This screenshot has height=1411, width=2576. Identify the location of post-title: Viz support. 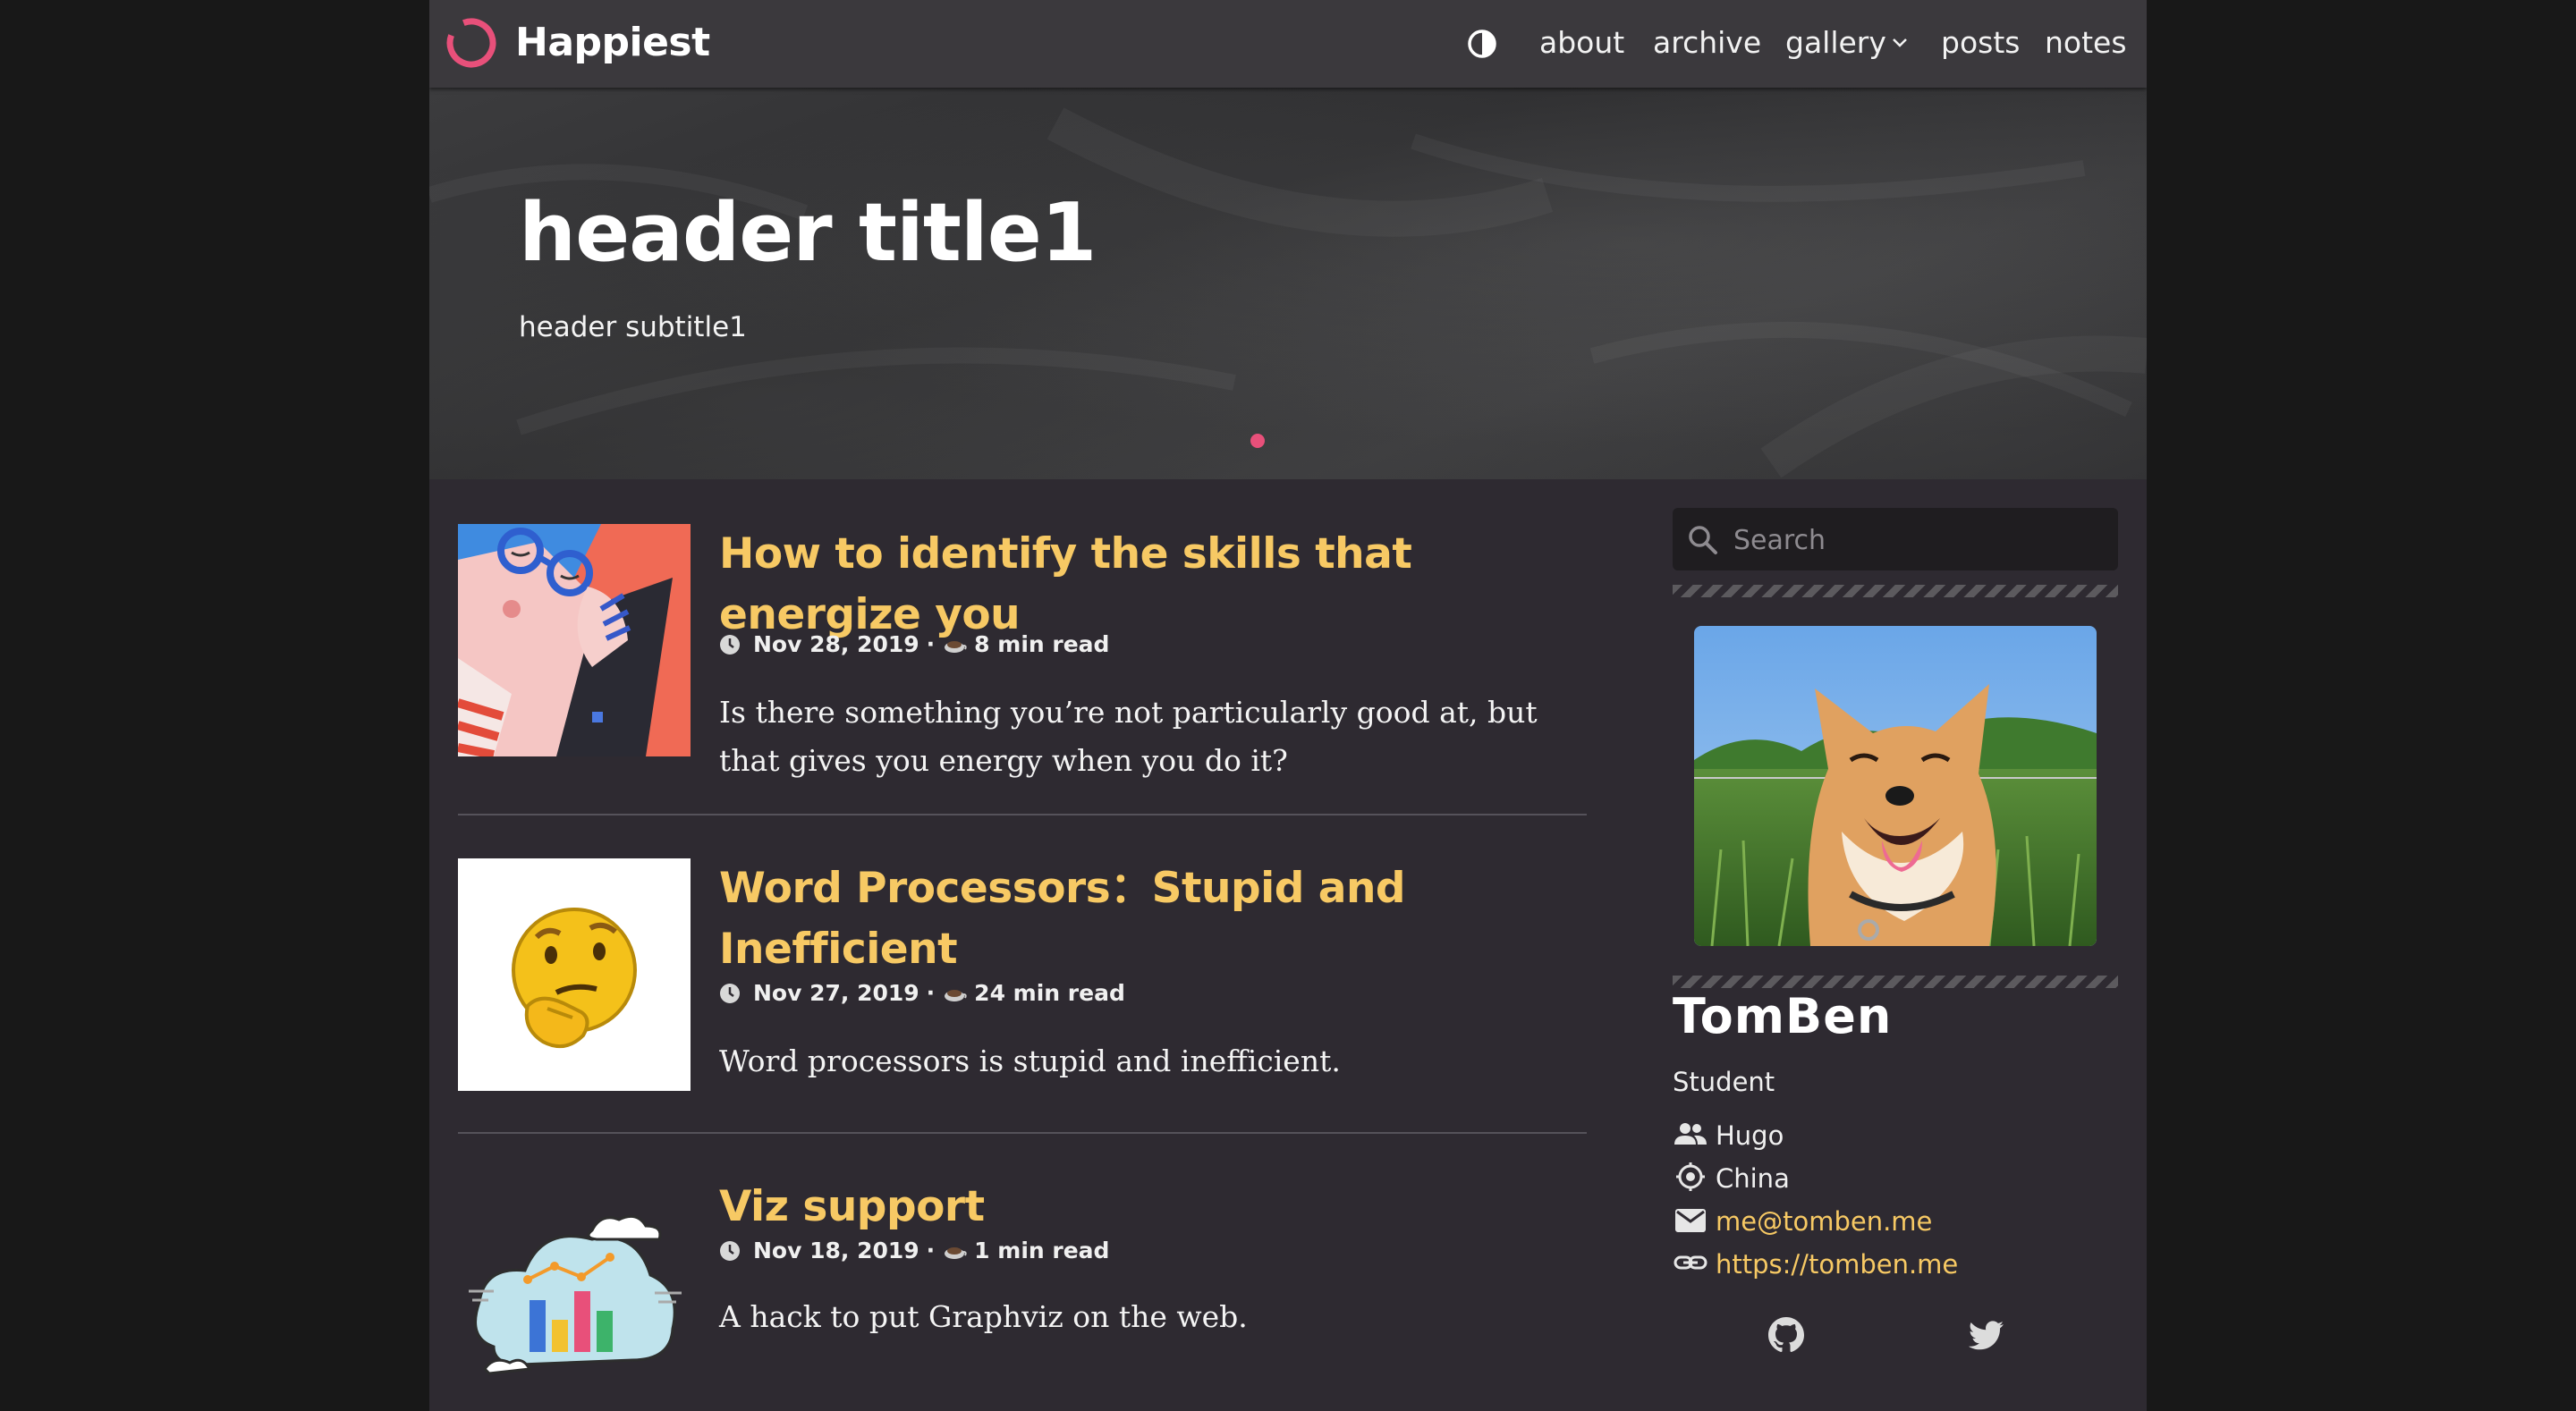
(1148, 1207).